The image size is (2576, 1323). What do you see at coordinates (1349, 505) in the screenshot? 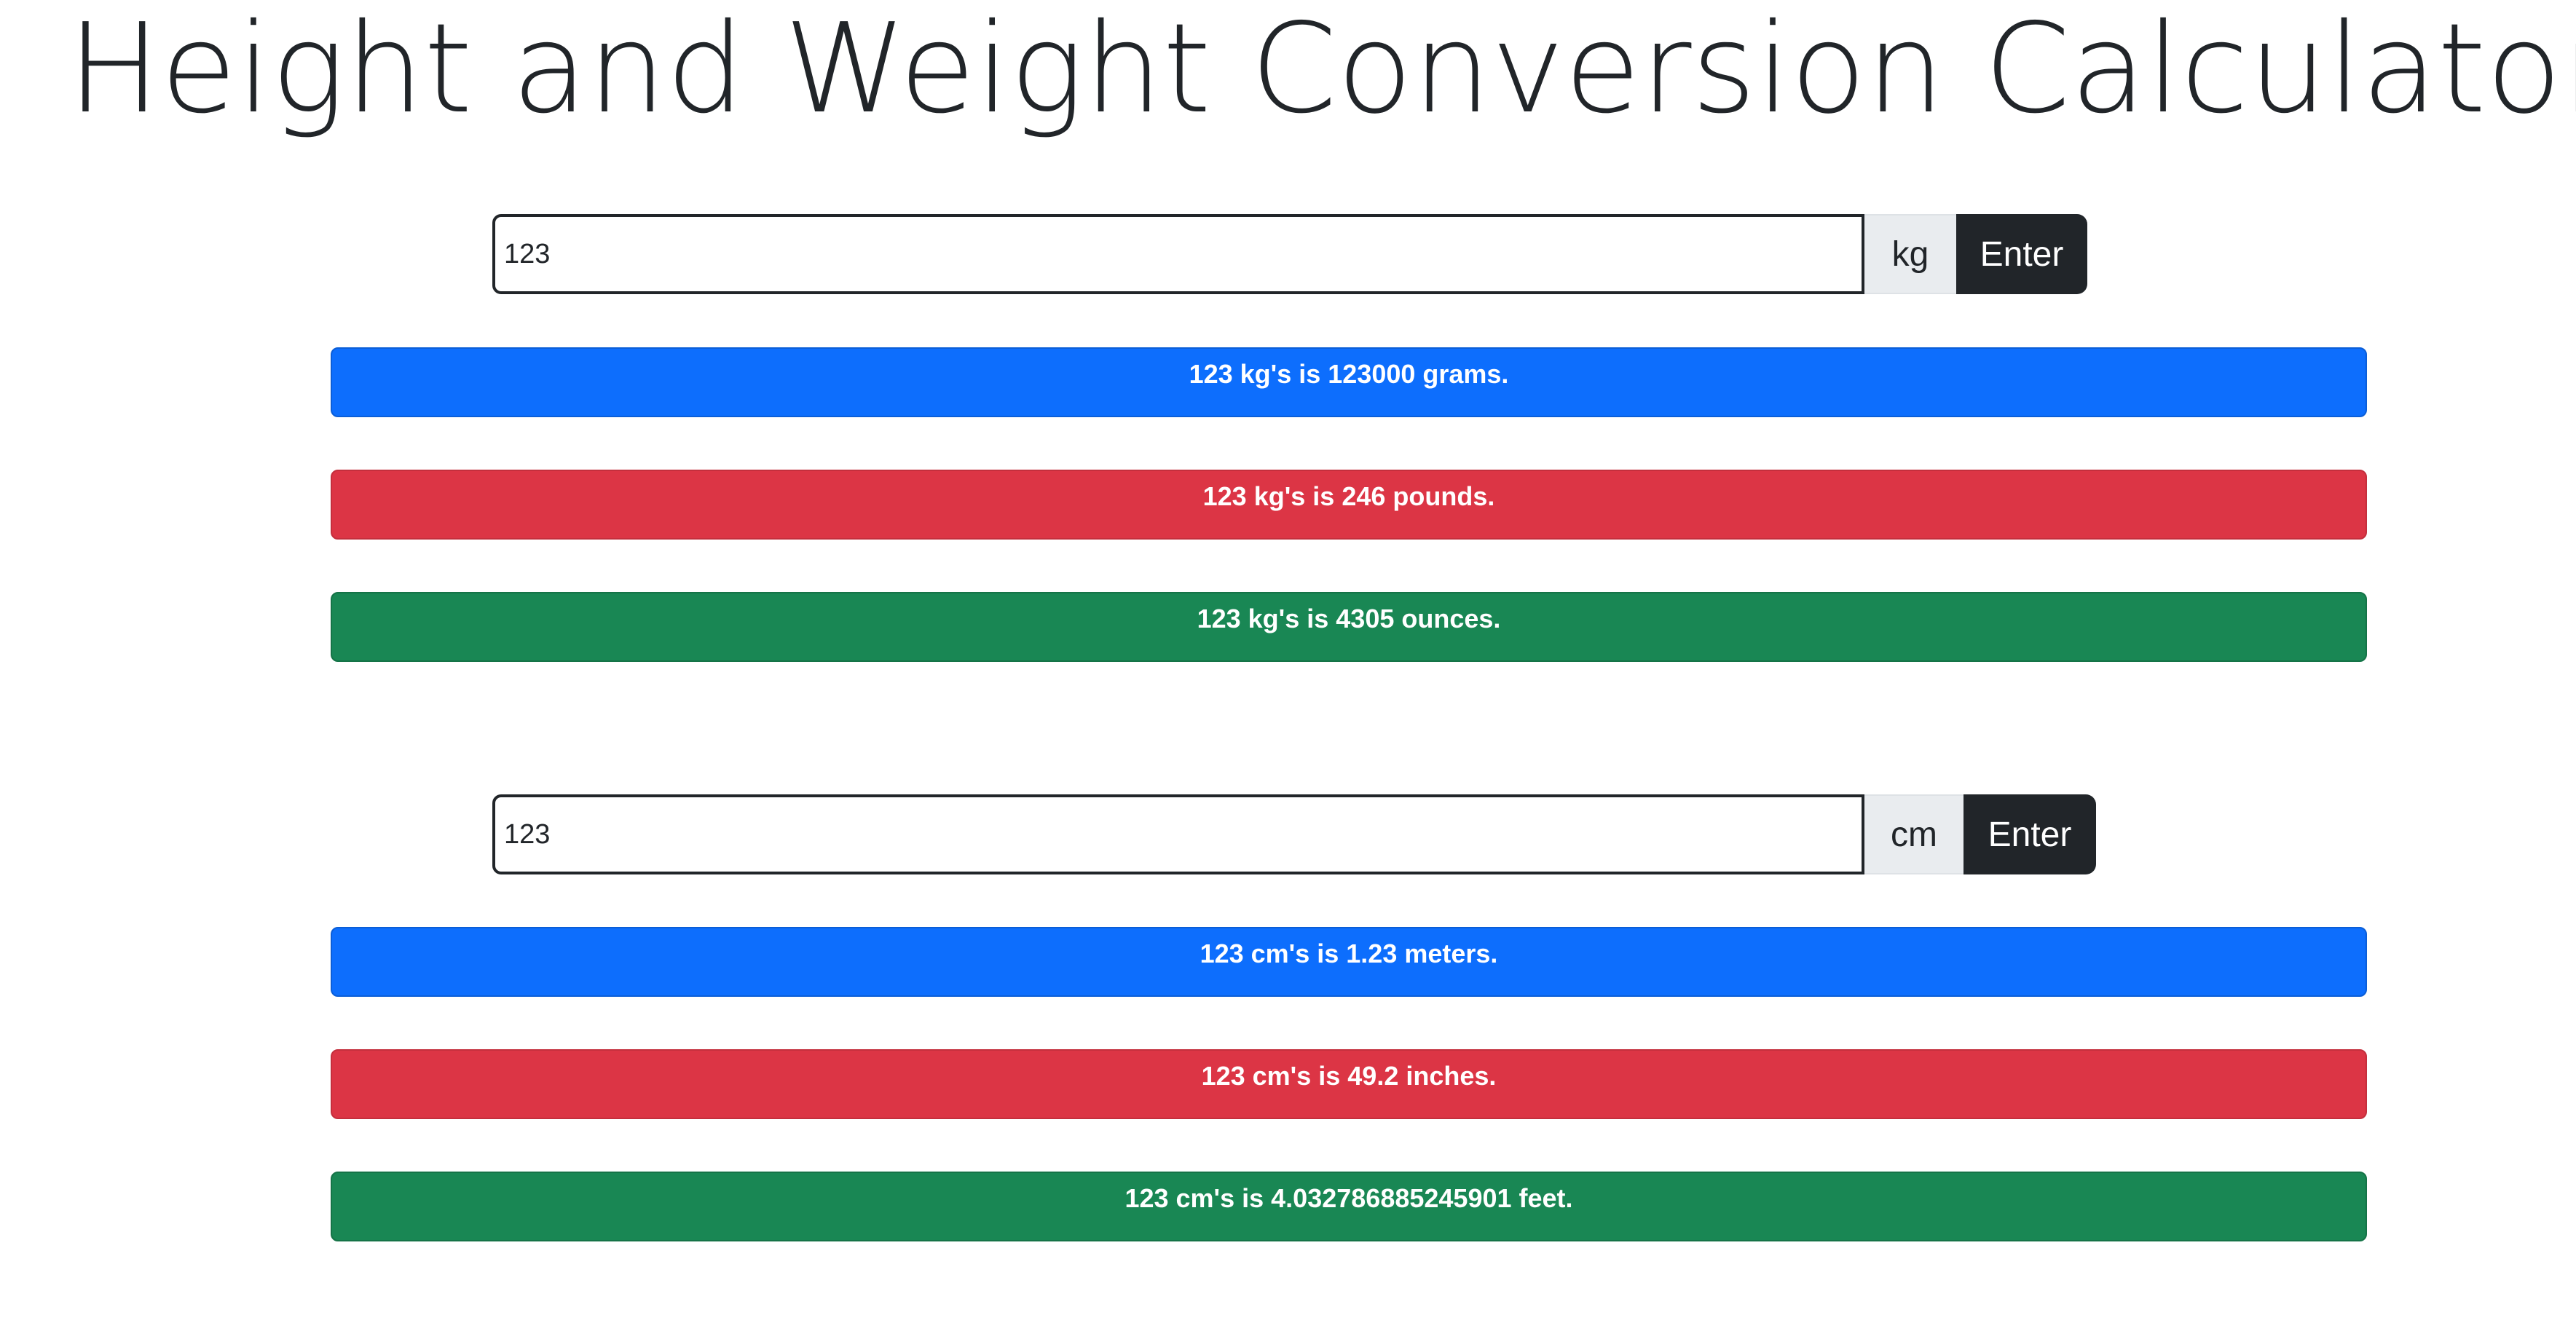
I see `weight-result-pounds: 123 kg's is 246 pounds.` at bounding box center [1349, 505].